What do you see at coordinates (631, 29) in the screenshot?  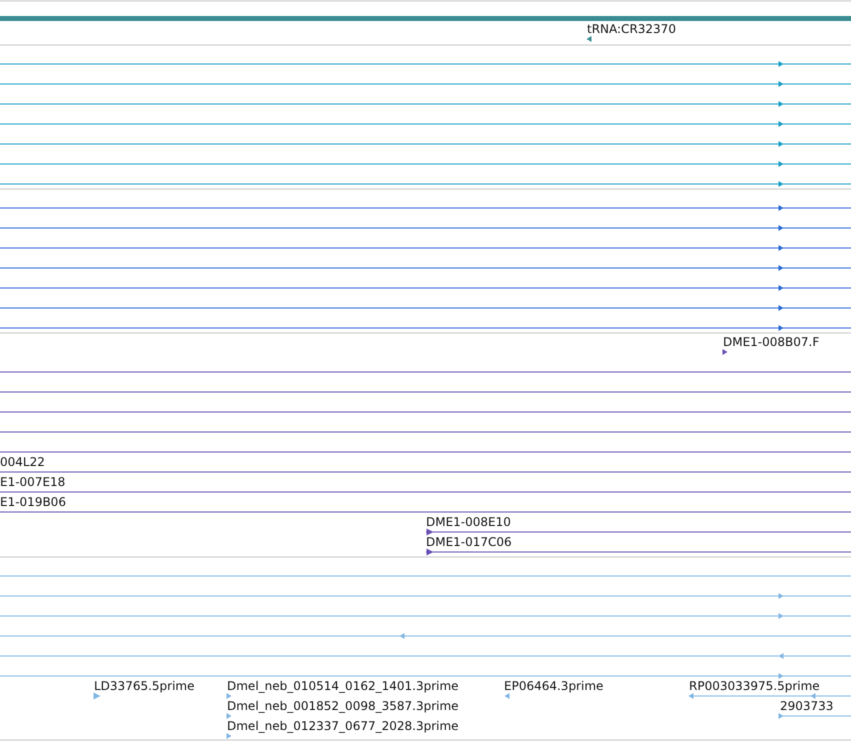 I see `feature-label: tRNA:CR32370` at bounding box center [631, 29].